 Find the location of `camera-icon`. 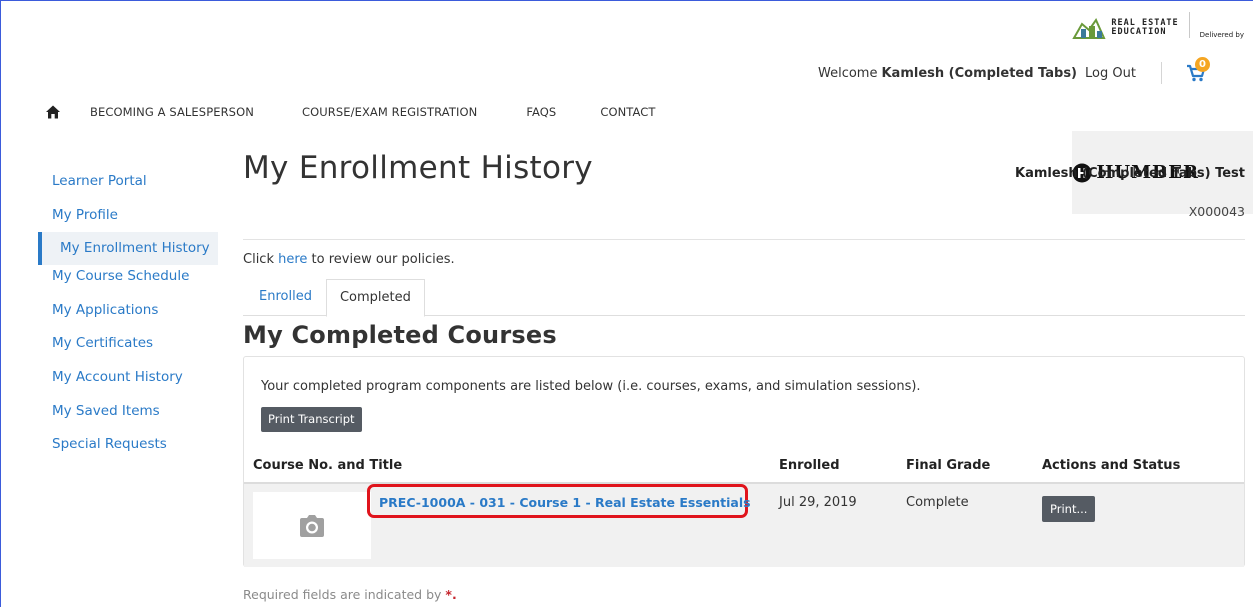

camera-icon is located at coordinates (312, 525).